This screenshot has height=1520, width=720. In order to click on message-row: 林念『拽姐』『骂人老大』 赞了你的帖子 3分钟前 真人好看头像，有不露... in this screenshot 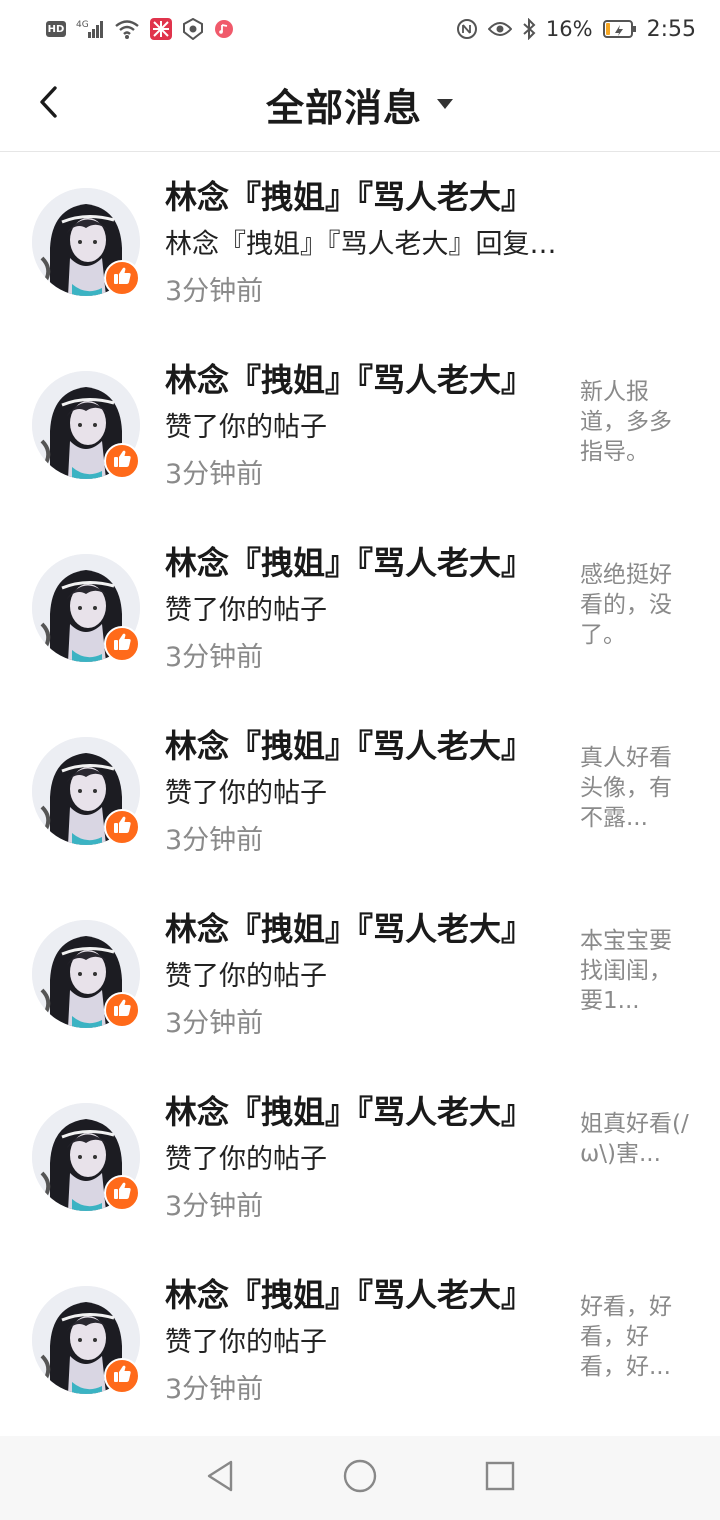, I will do `click(360, 792)`.